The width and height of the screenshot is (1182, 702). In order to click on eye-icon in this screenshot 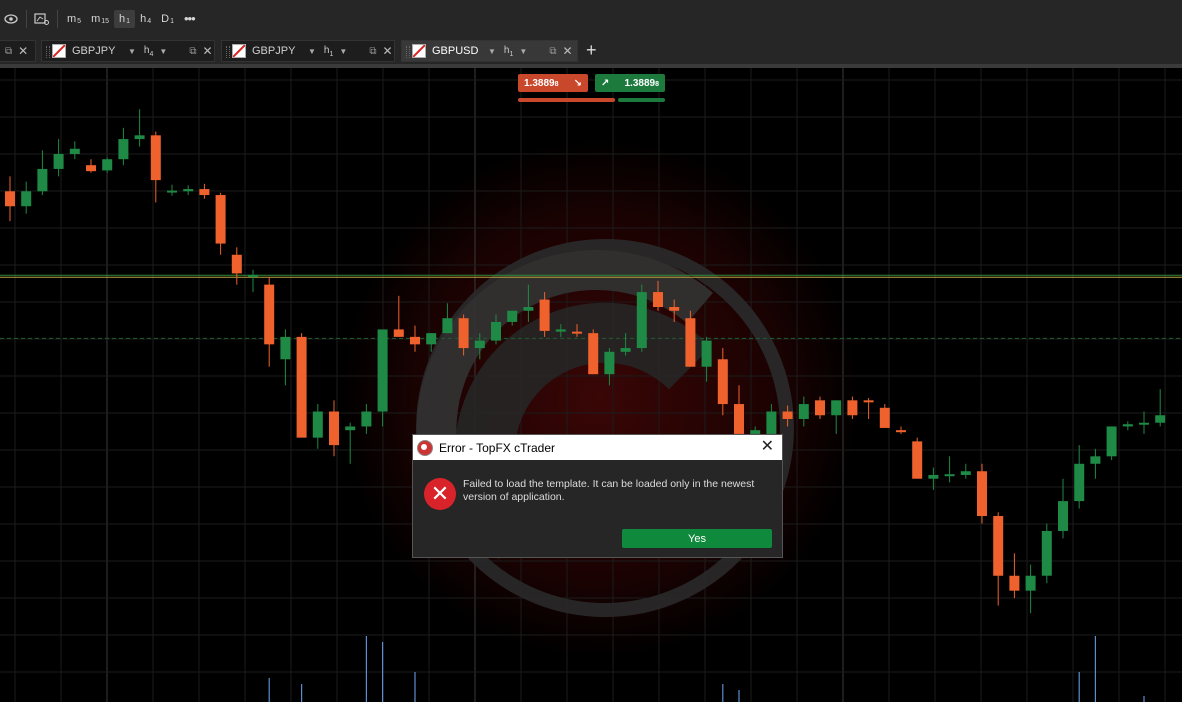, I will do `click(11, 19)`.